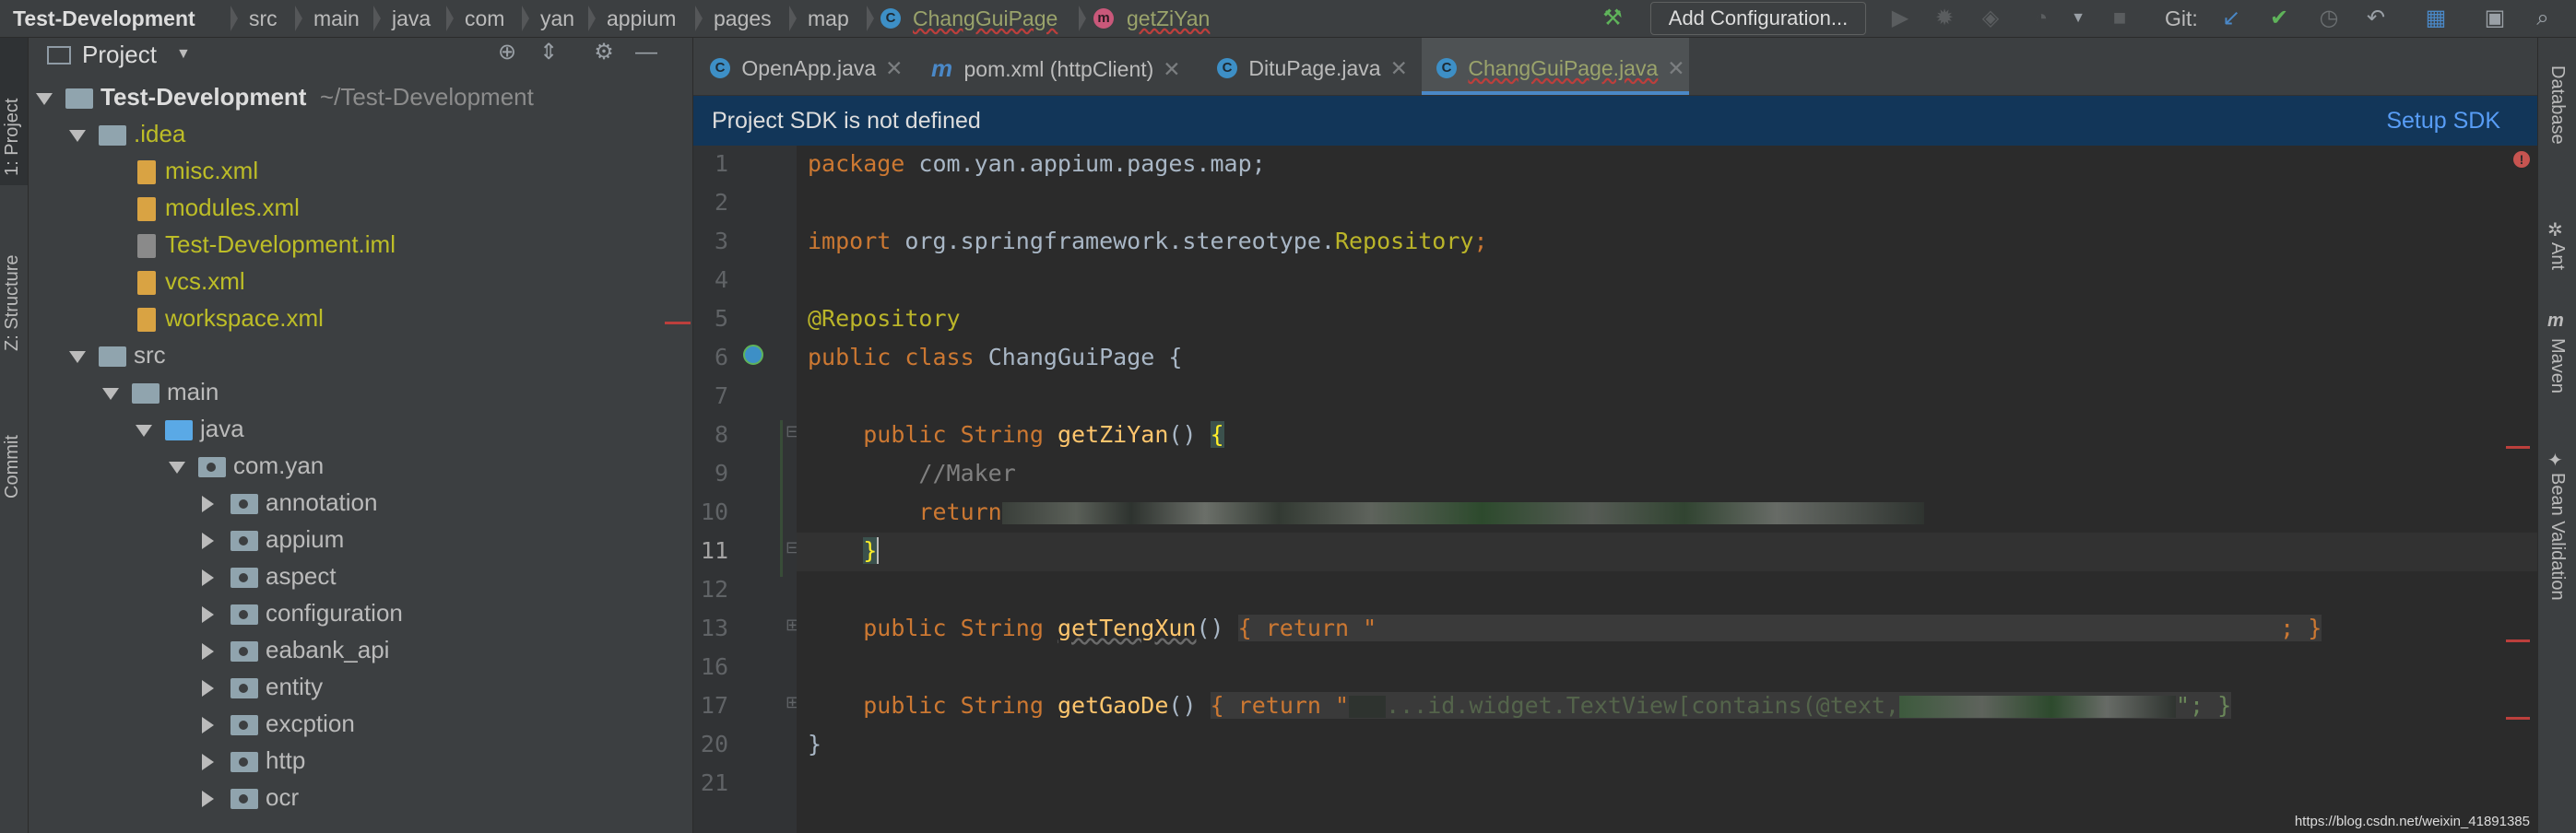 This screenshot has width=2576, height=833. Describe the element at coordinates (2329, 18) in the screenshot. I see `history-icon: ◷` at that location.